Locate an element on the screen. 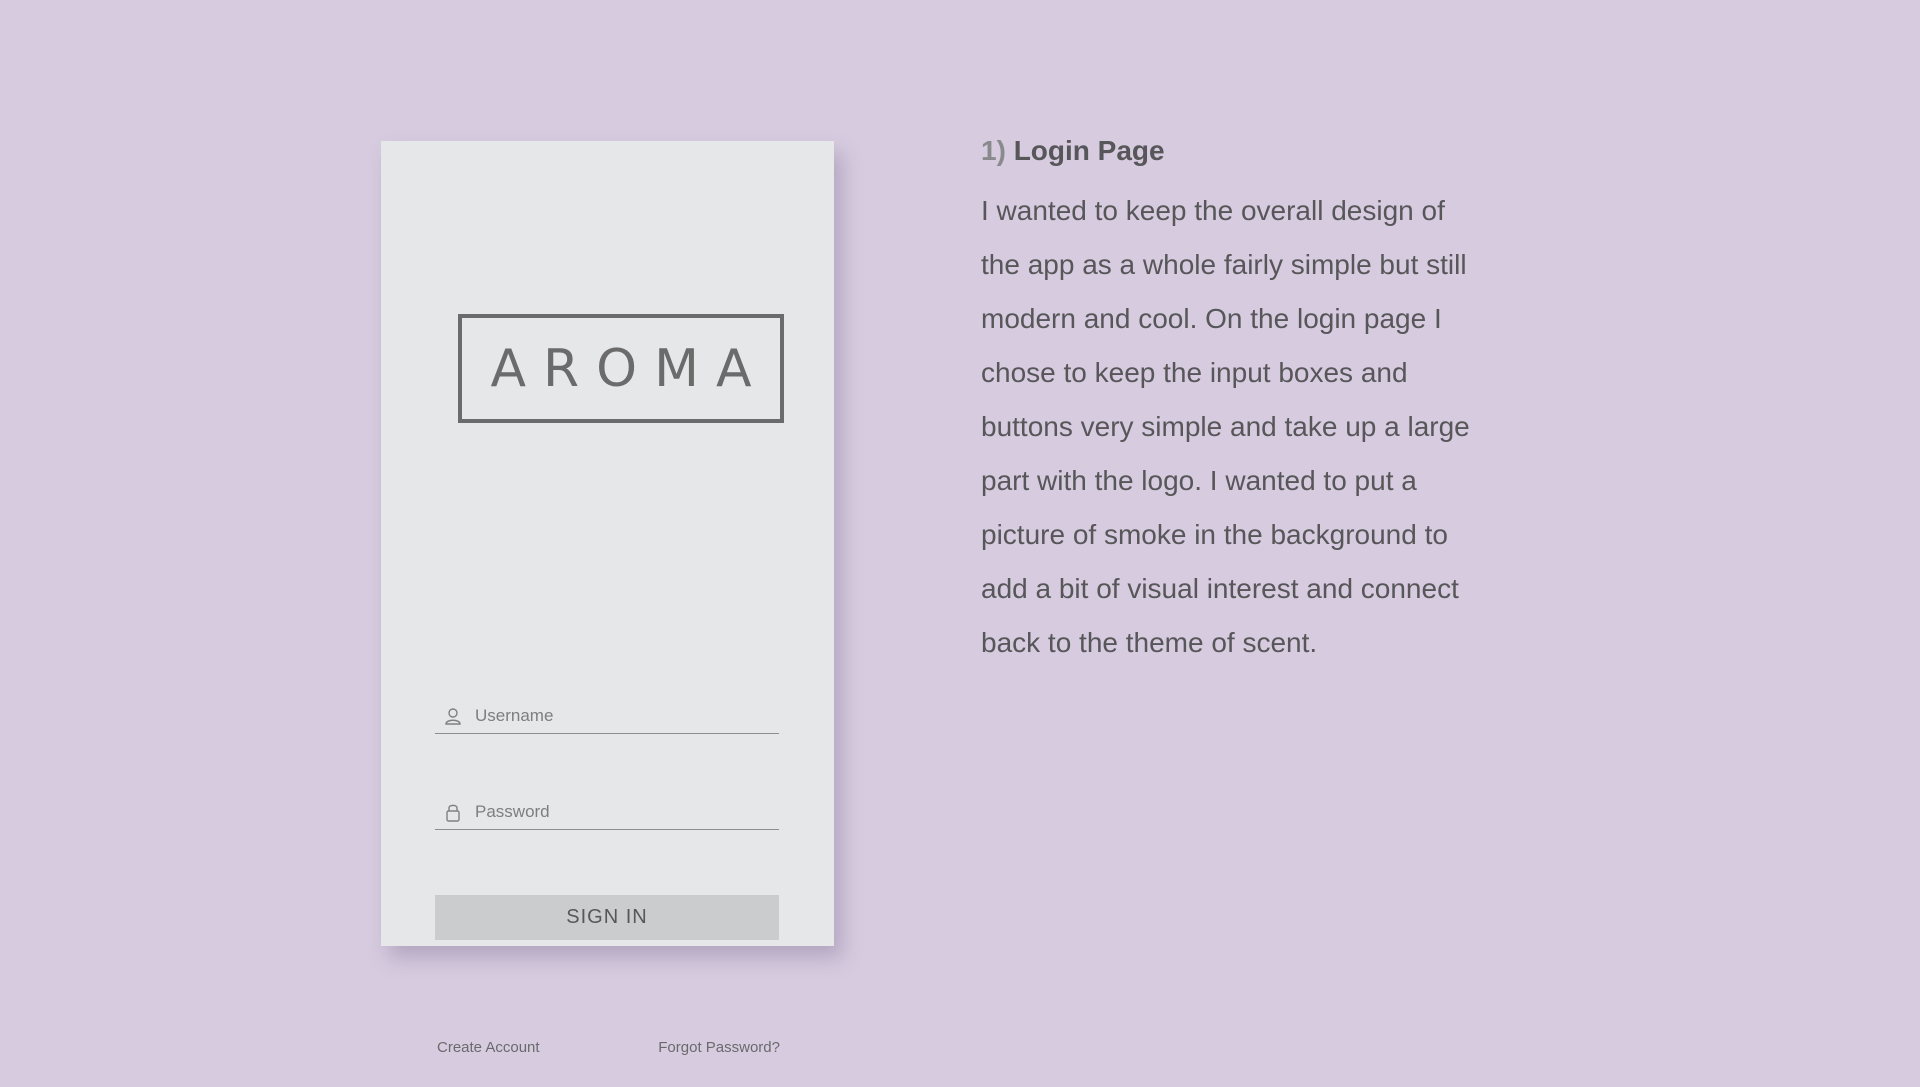 The height and width of the screenshot is (1087, 1920). heading-number: 1) is located at coordinates (993, 150).